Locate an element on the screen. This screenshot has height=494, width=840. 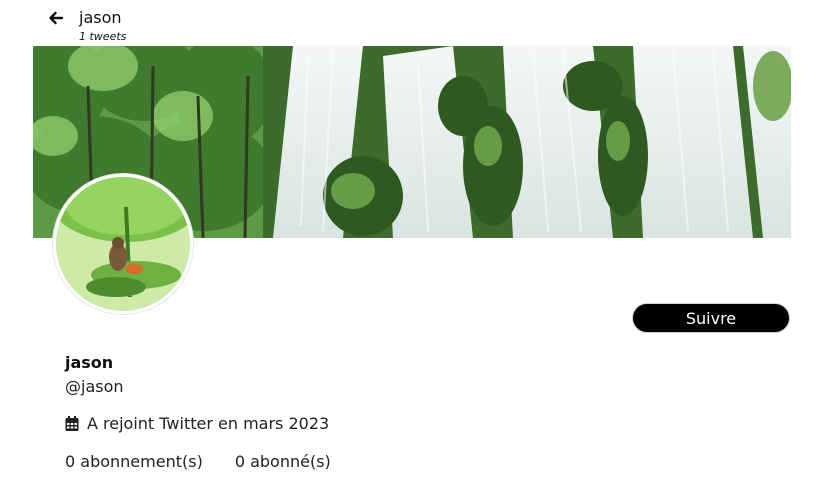
profile-handle: @jason is located at coordinates (94, 386).